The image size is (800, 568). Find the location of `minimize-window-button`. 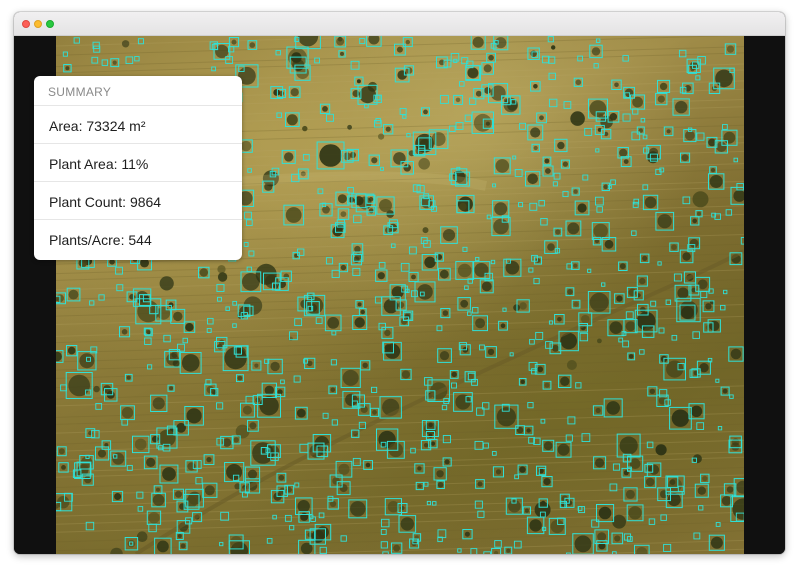

minimize-window-button is located at coordinates (38, 24).